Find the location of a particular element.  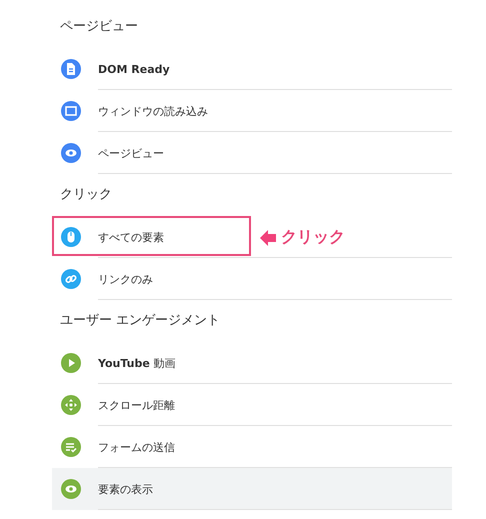

trigger-item: すべての要素 クリック is located at coordinates (252, 237).